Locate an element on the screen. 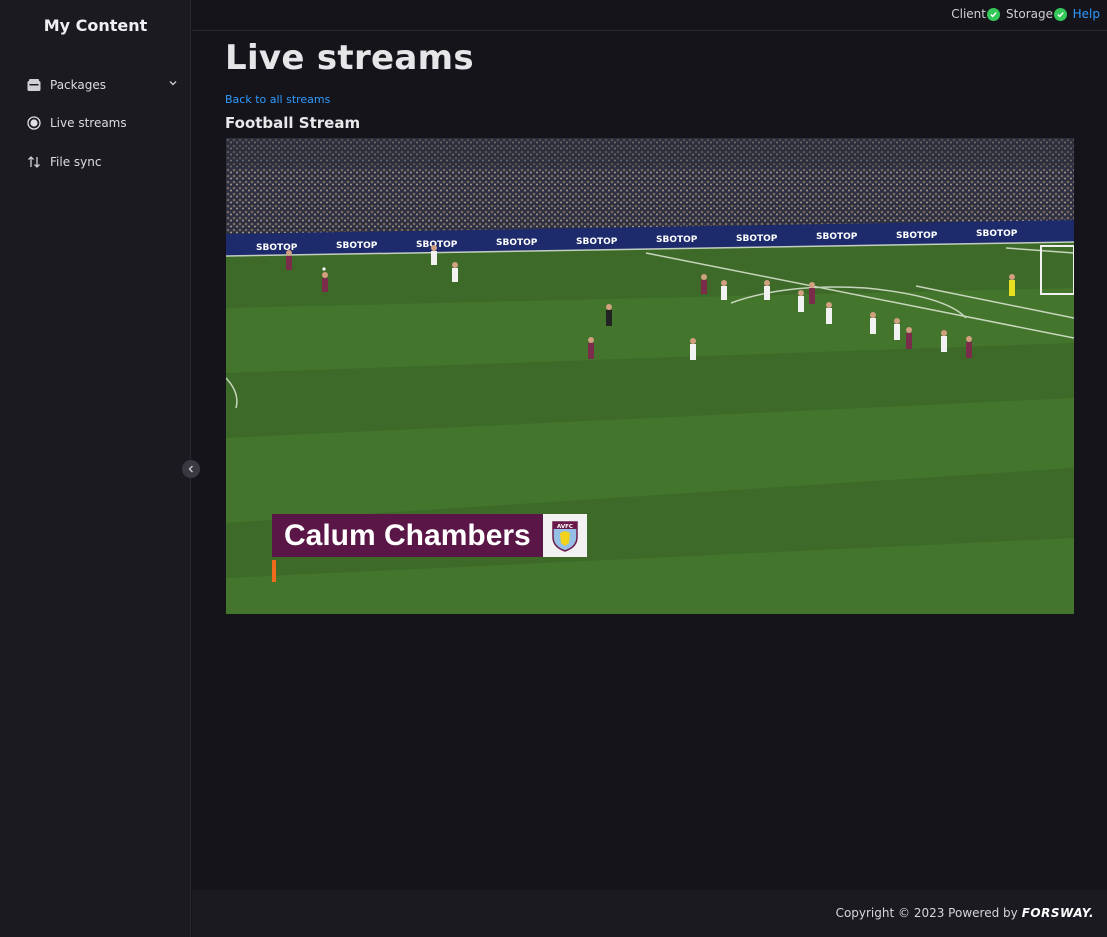  lower-third-caption: Calum Chambers AVFC is located at coordinates (429, 548).